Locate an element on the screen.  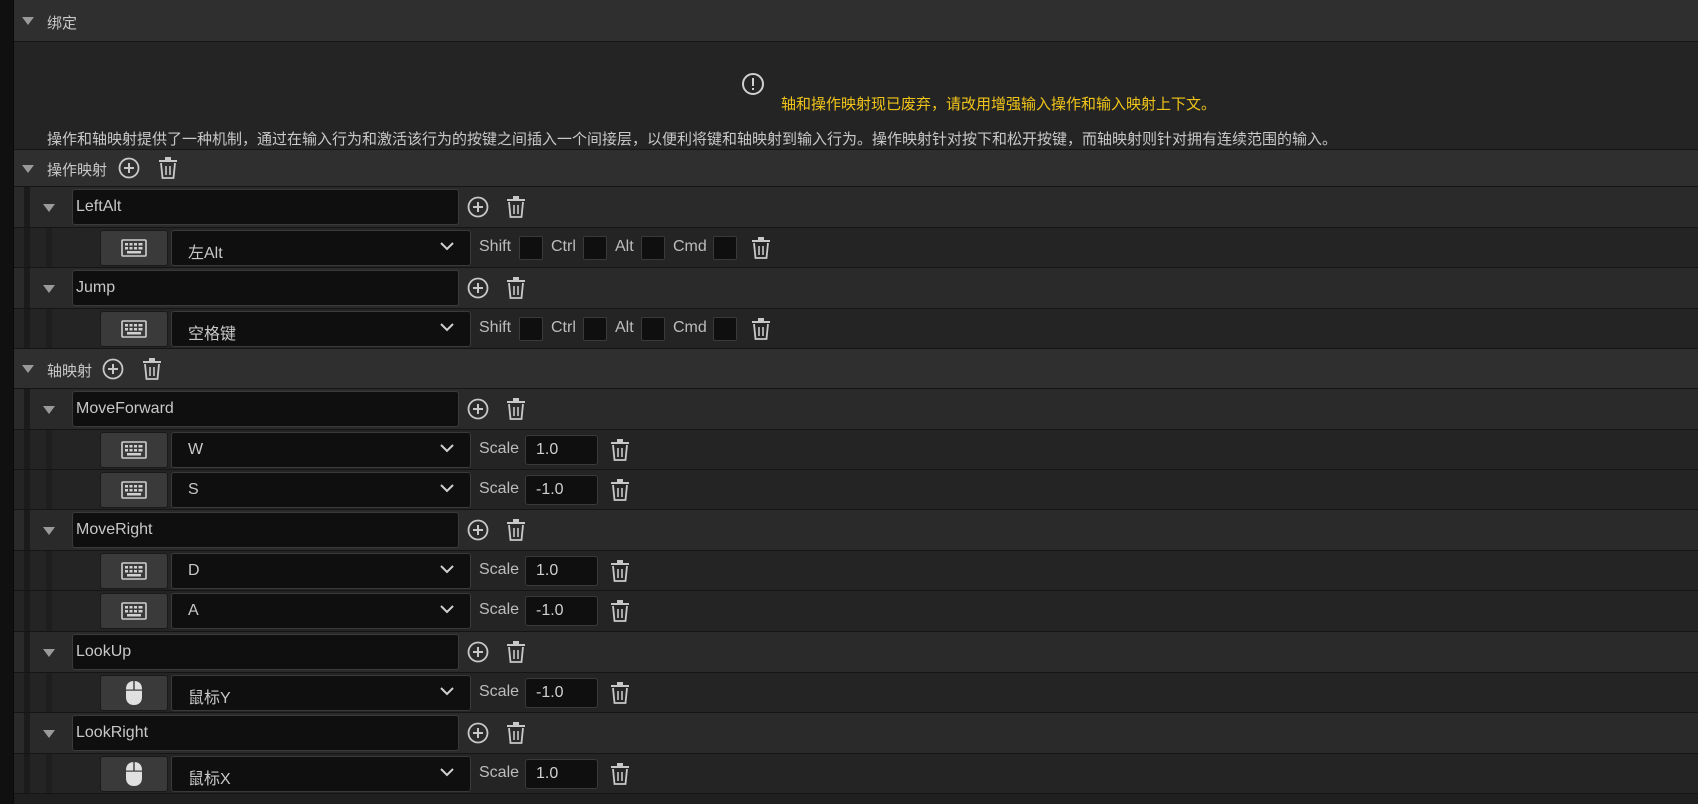
mouse-icon is located at coordinates (134, 774).